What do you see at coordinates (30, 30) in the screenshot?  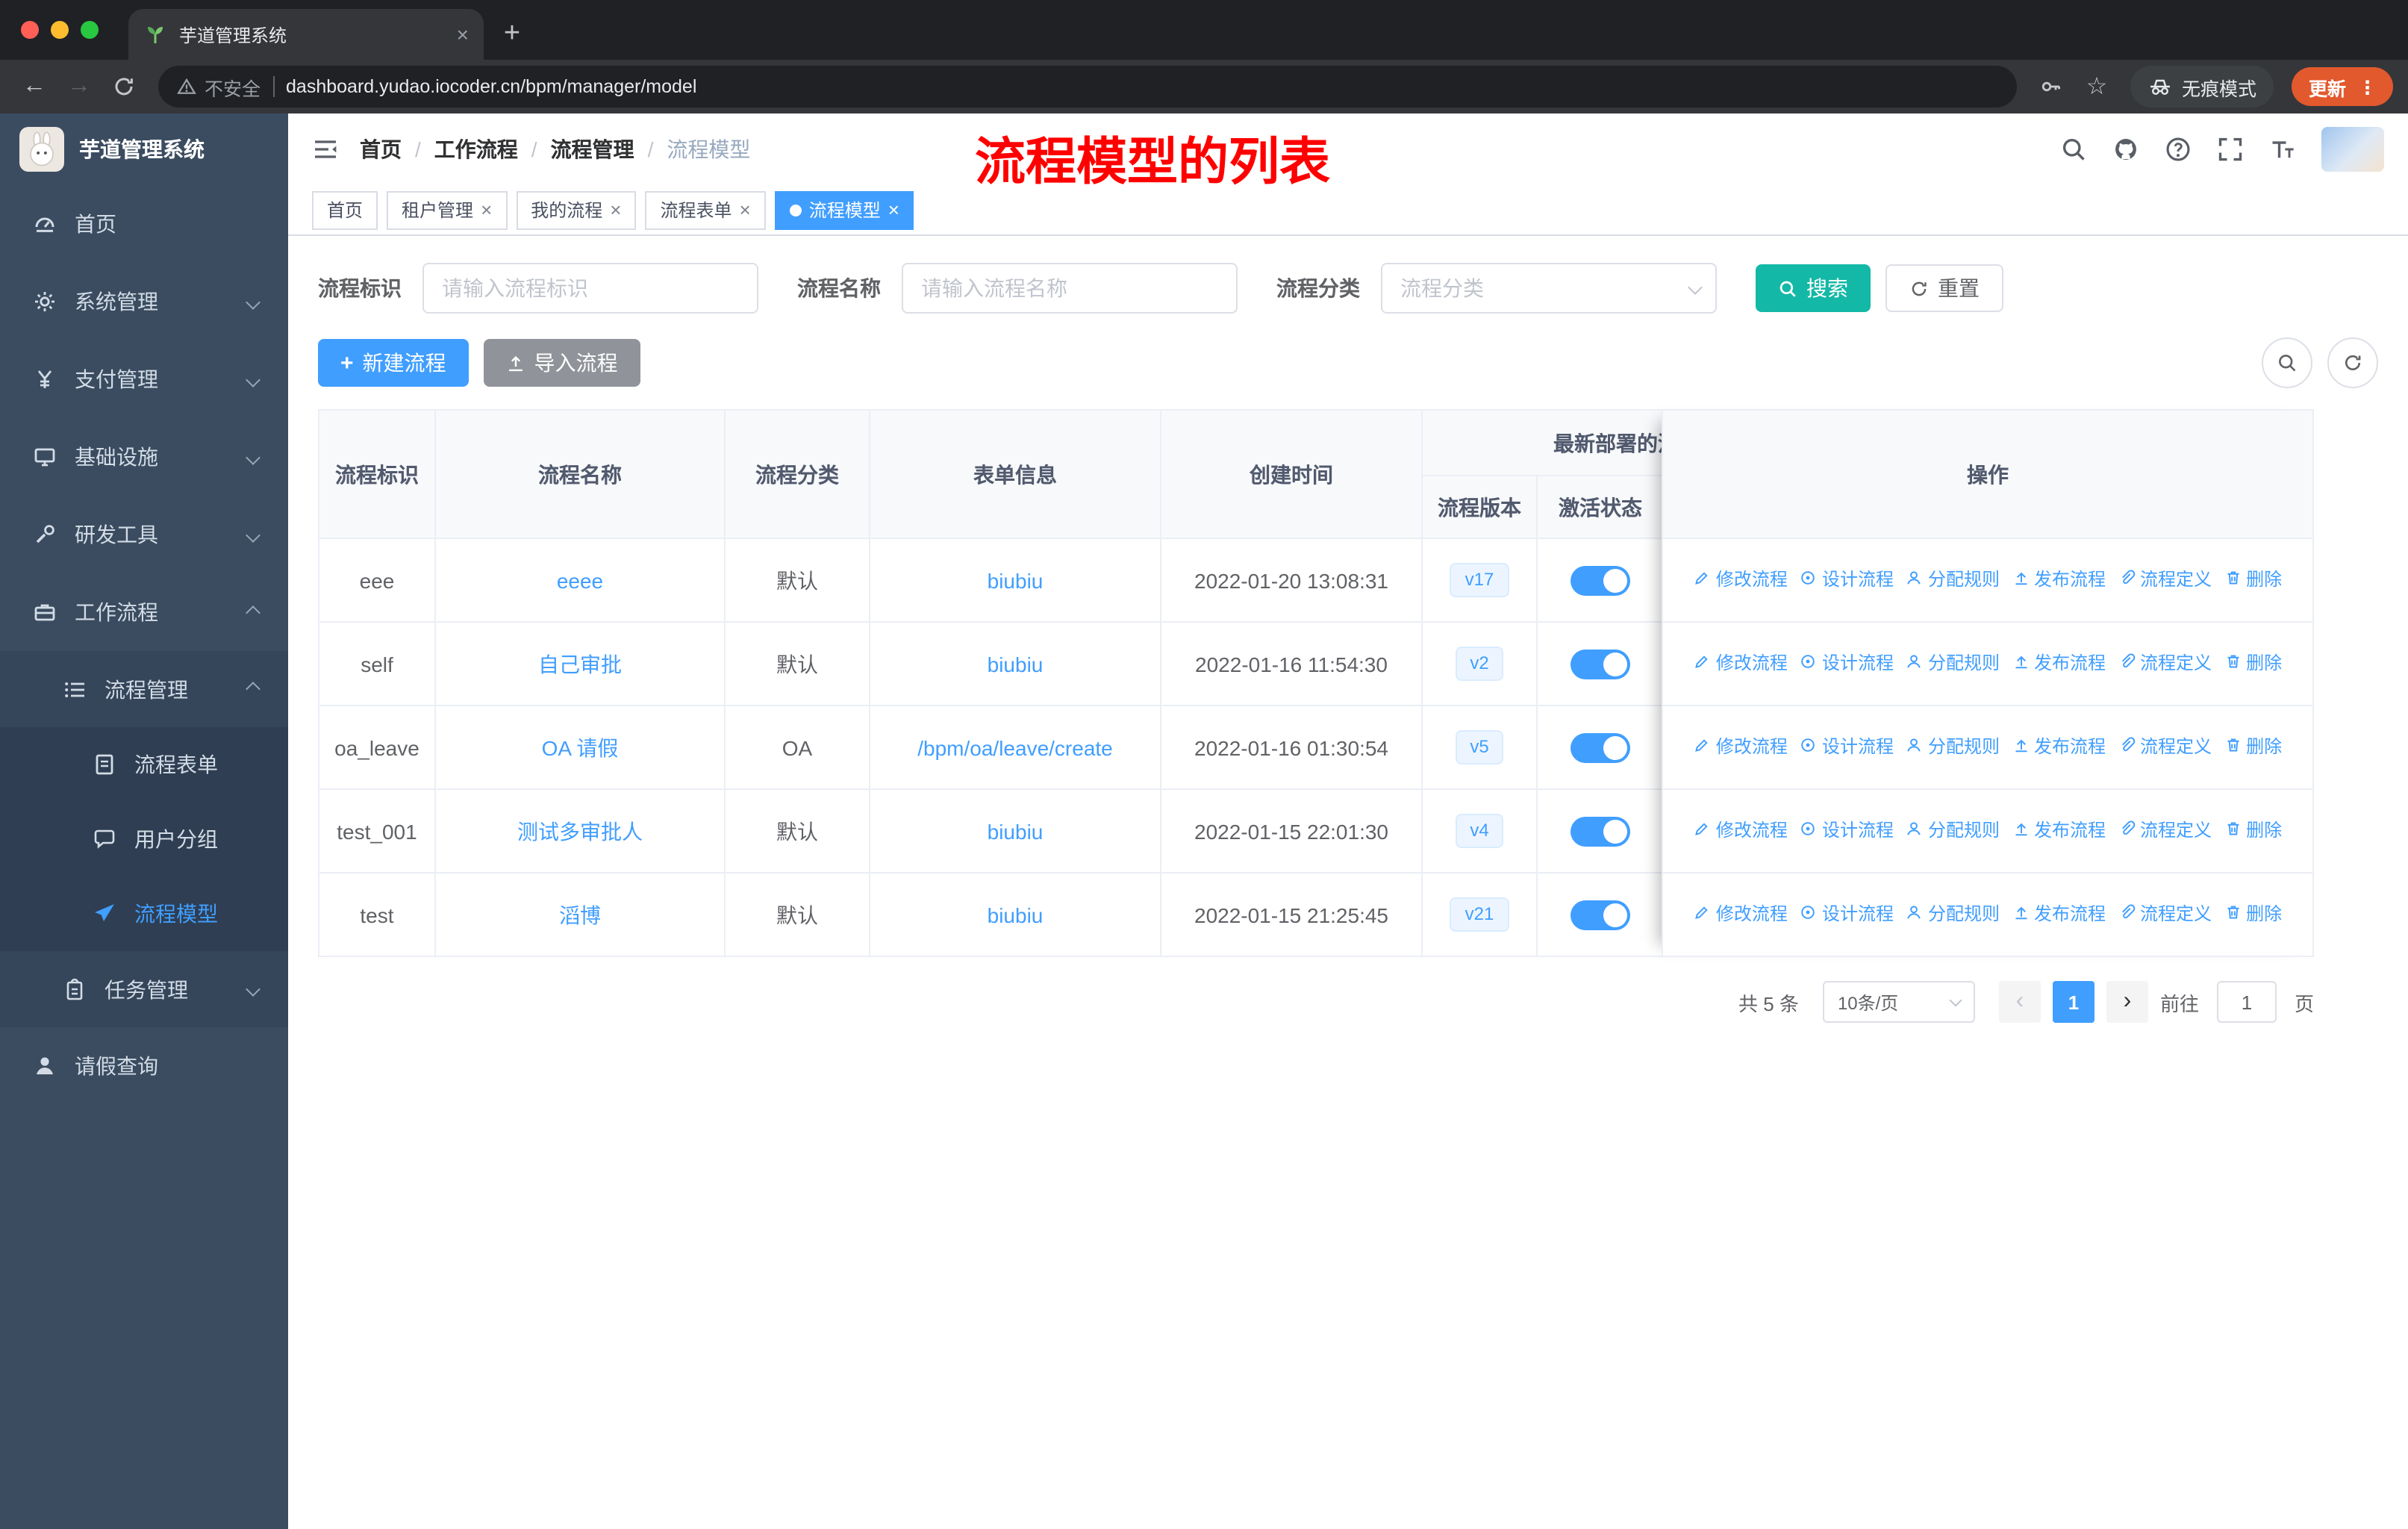 I see `close-window-button` at bounding box center [30, 30].